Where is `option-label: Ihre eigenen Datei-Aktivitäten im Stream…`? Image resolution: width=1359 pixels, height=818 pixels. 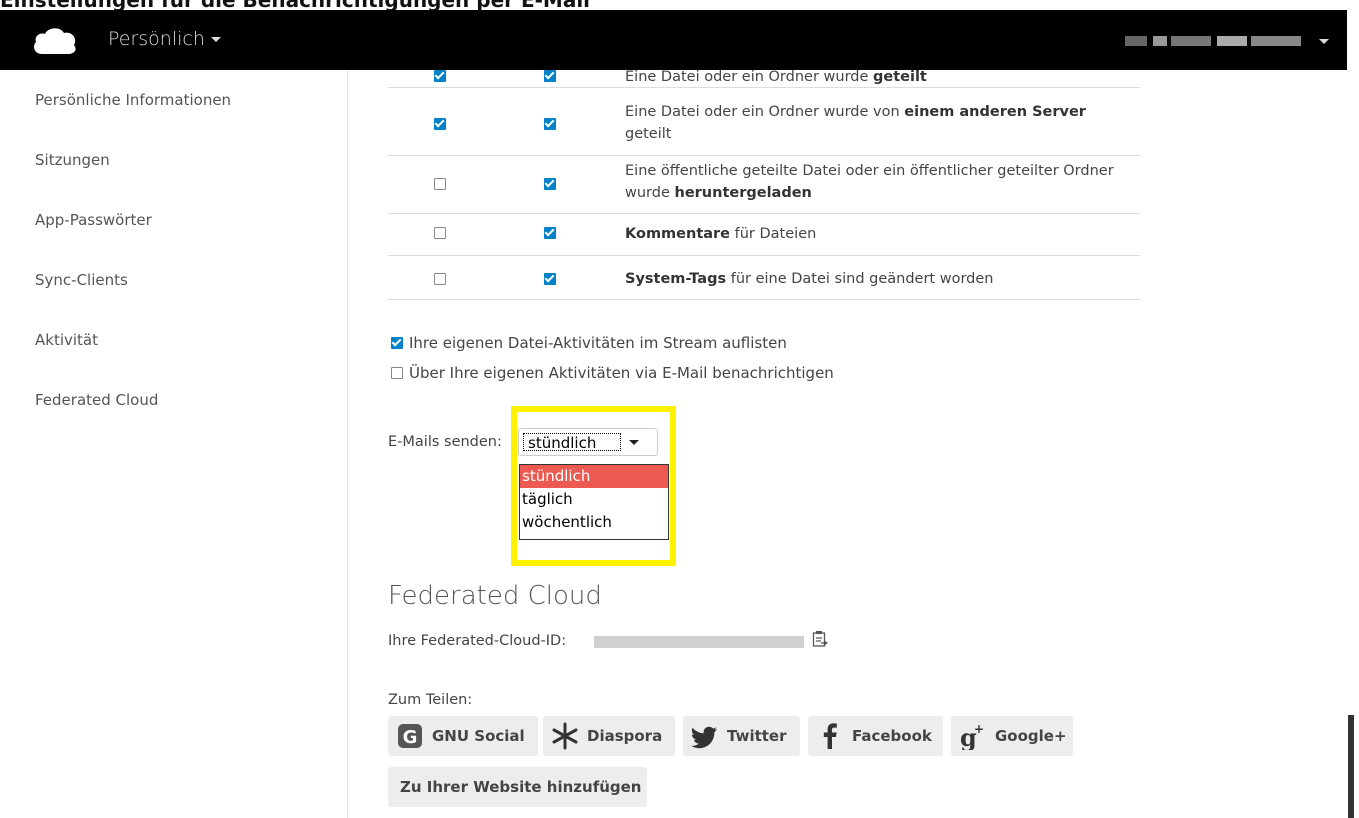
option-label: Ihre eigenen Datei-Aktivitäten im Stream… is located at coordinates (598, 343).